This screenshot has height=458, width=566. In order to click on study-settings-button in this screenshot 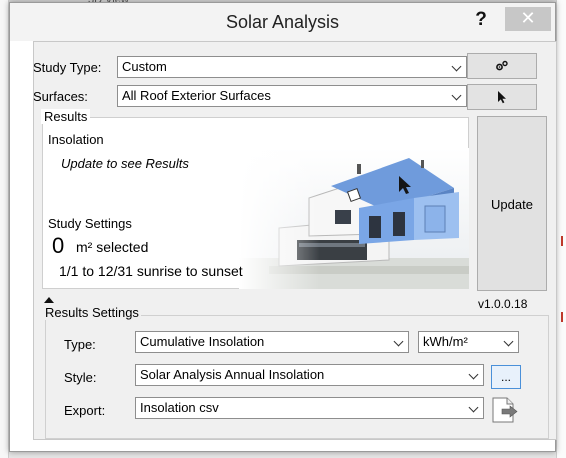, I will do `click(502, 66)`.